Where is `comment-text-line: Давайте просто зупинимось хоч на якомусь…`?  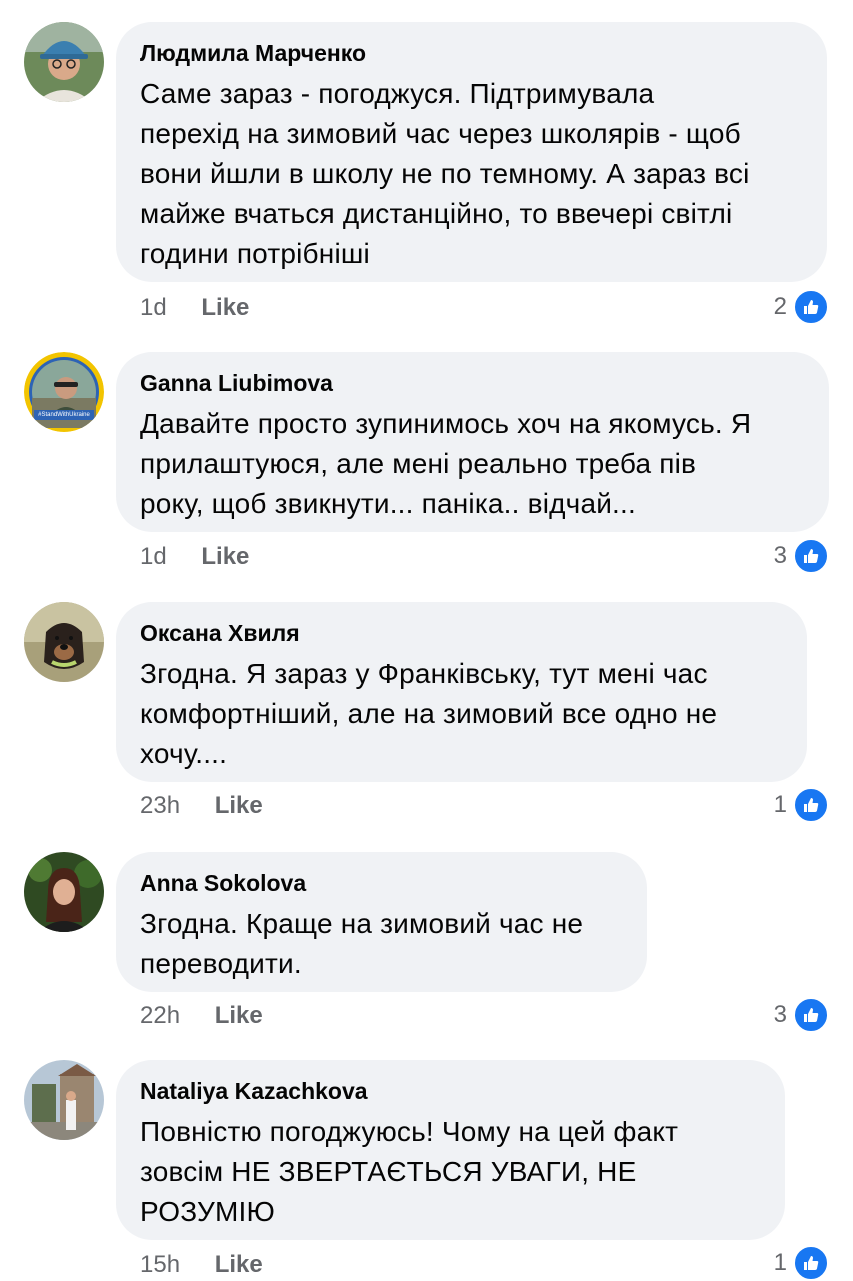 comment-text-line: Давайте просто зупинимось хоч на якомусь… is located at coordinates (446, 423).